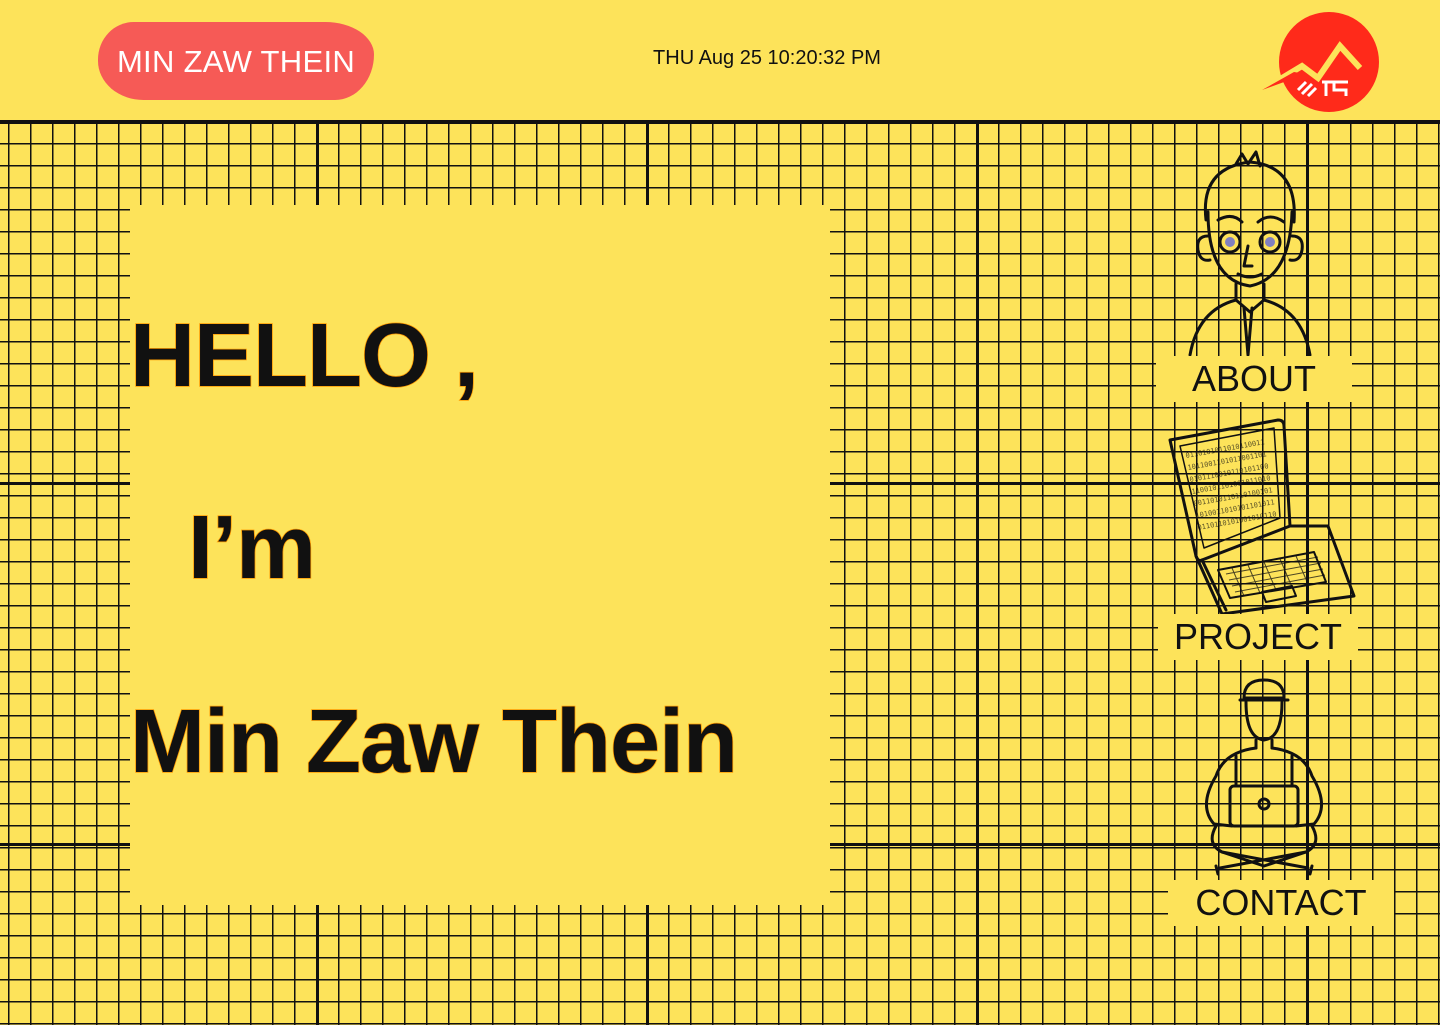  What do you see at coordinates (1251, 255) in the screenshot?
I see `person-avatar-icon` at bounding box center [1251, 255].